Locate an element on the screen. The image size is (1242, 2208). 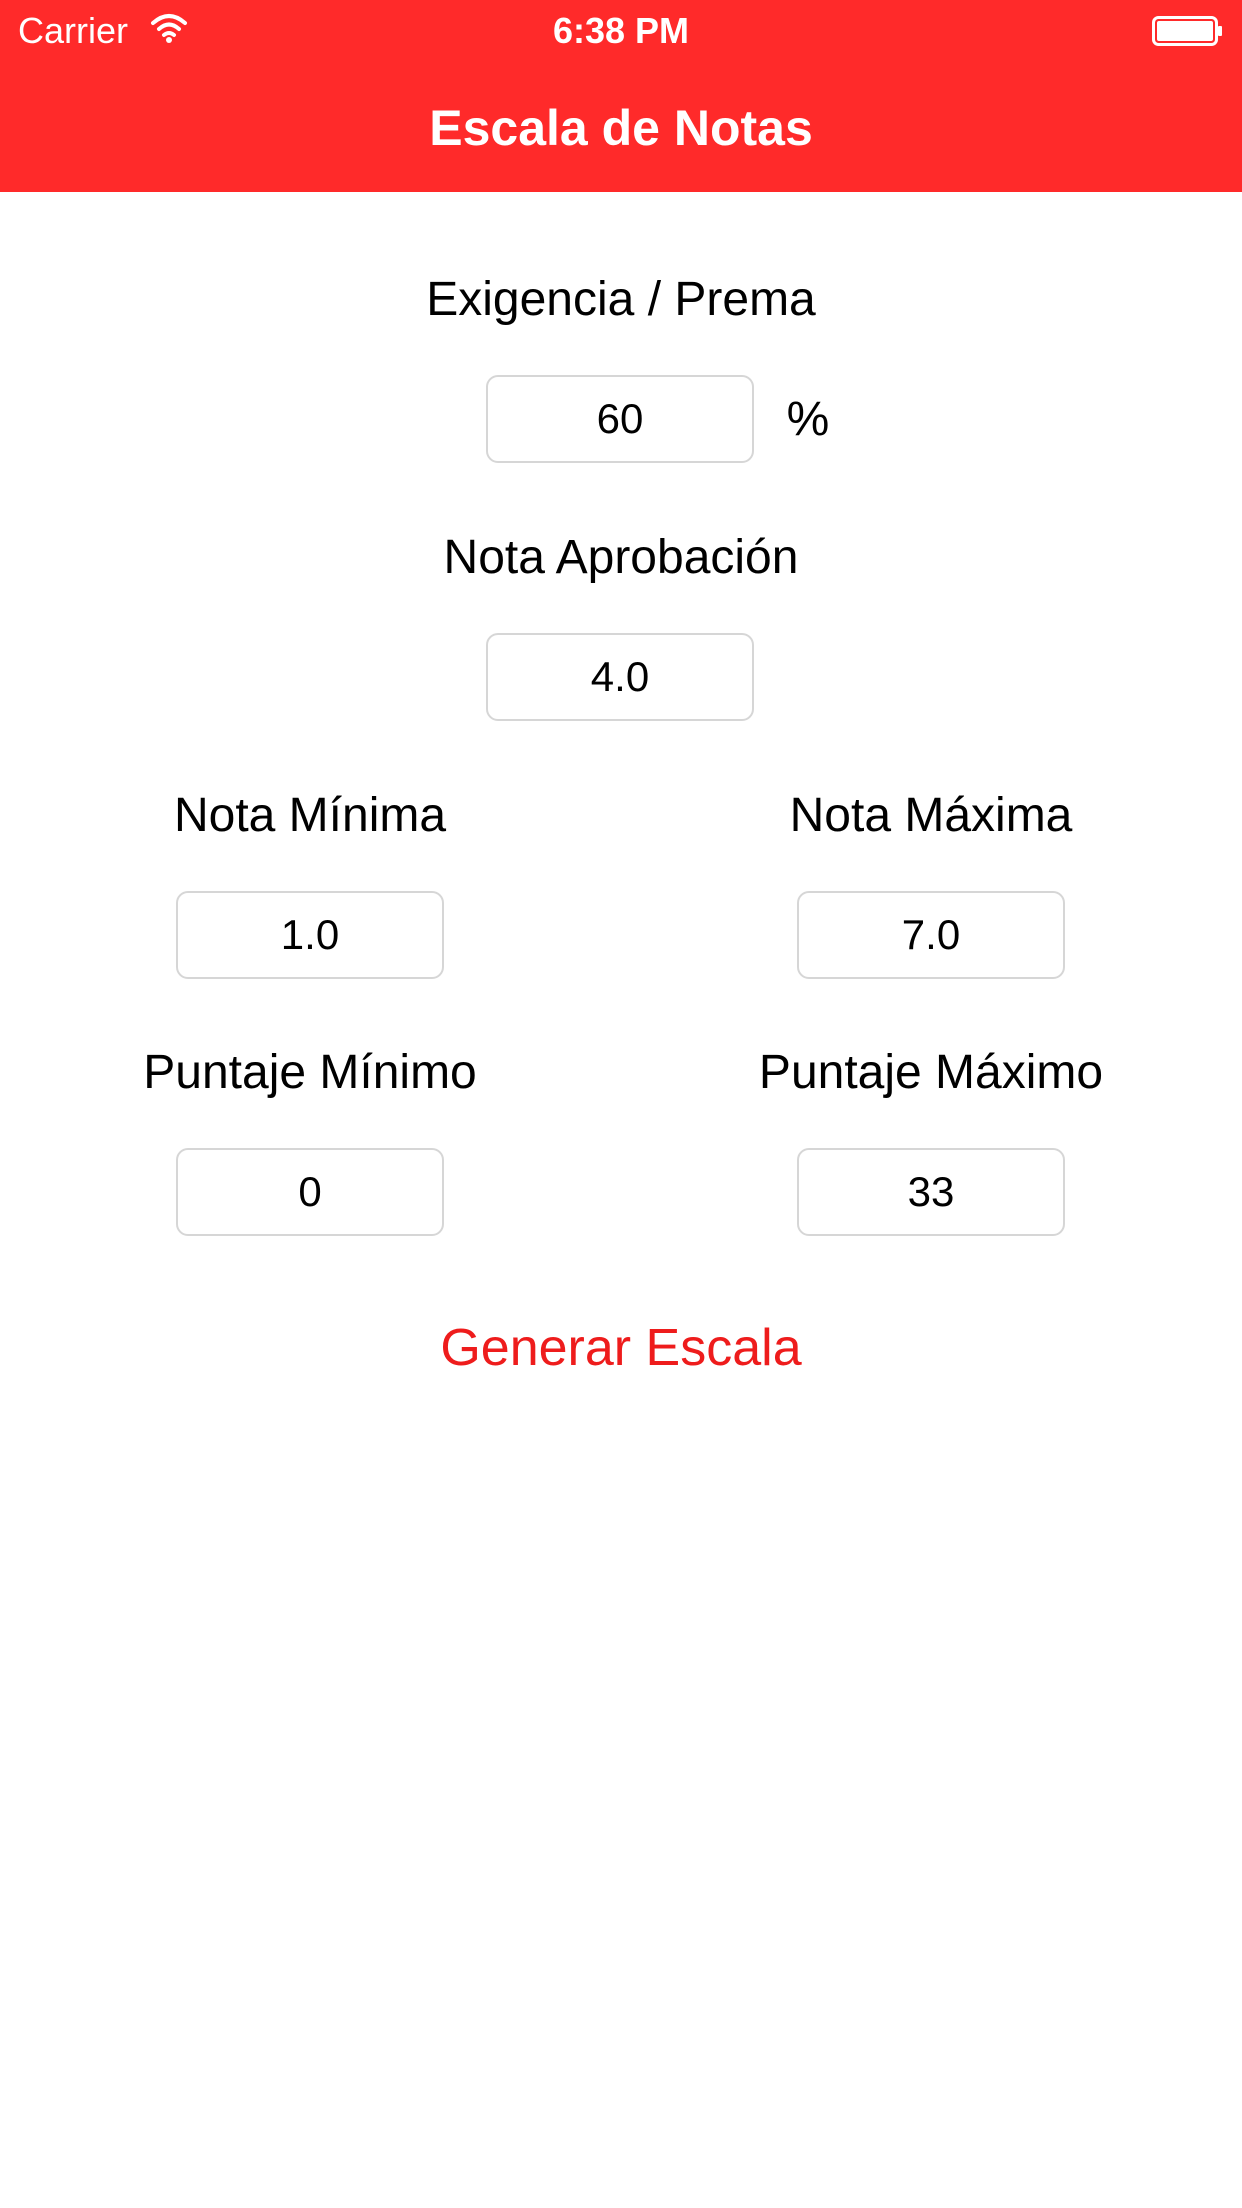
exigencia-input: 60 is located at coordinates (620, 419).